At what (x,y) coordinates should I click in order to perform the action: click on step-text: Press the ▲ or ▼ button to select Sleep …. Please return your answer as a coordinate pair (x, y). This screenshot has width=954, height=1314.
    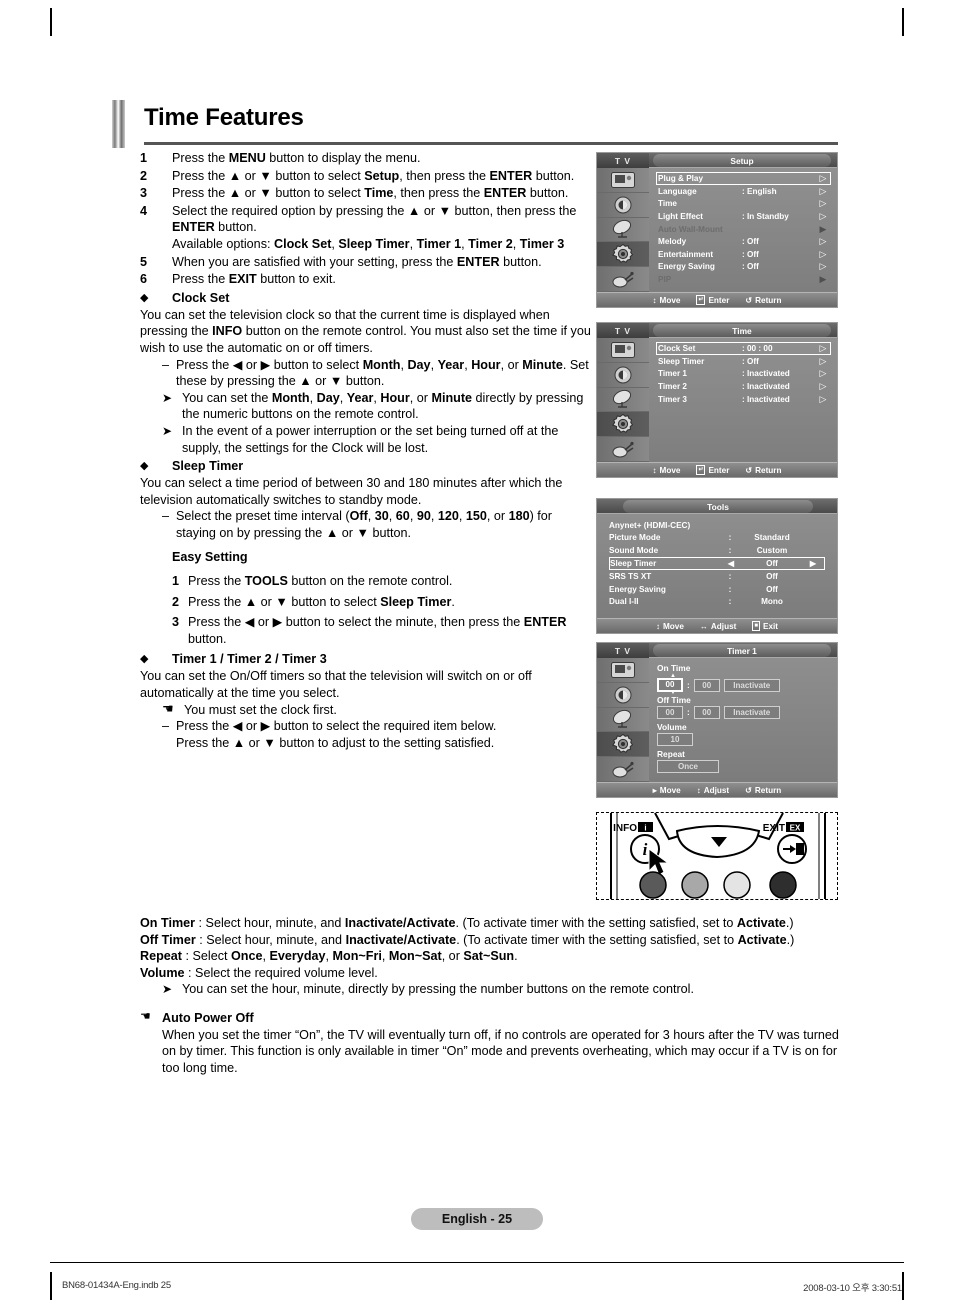
    Looking at the image, I should click on (321, 601).